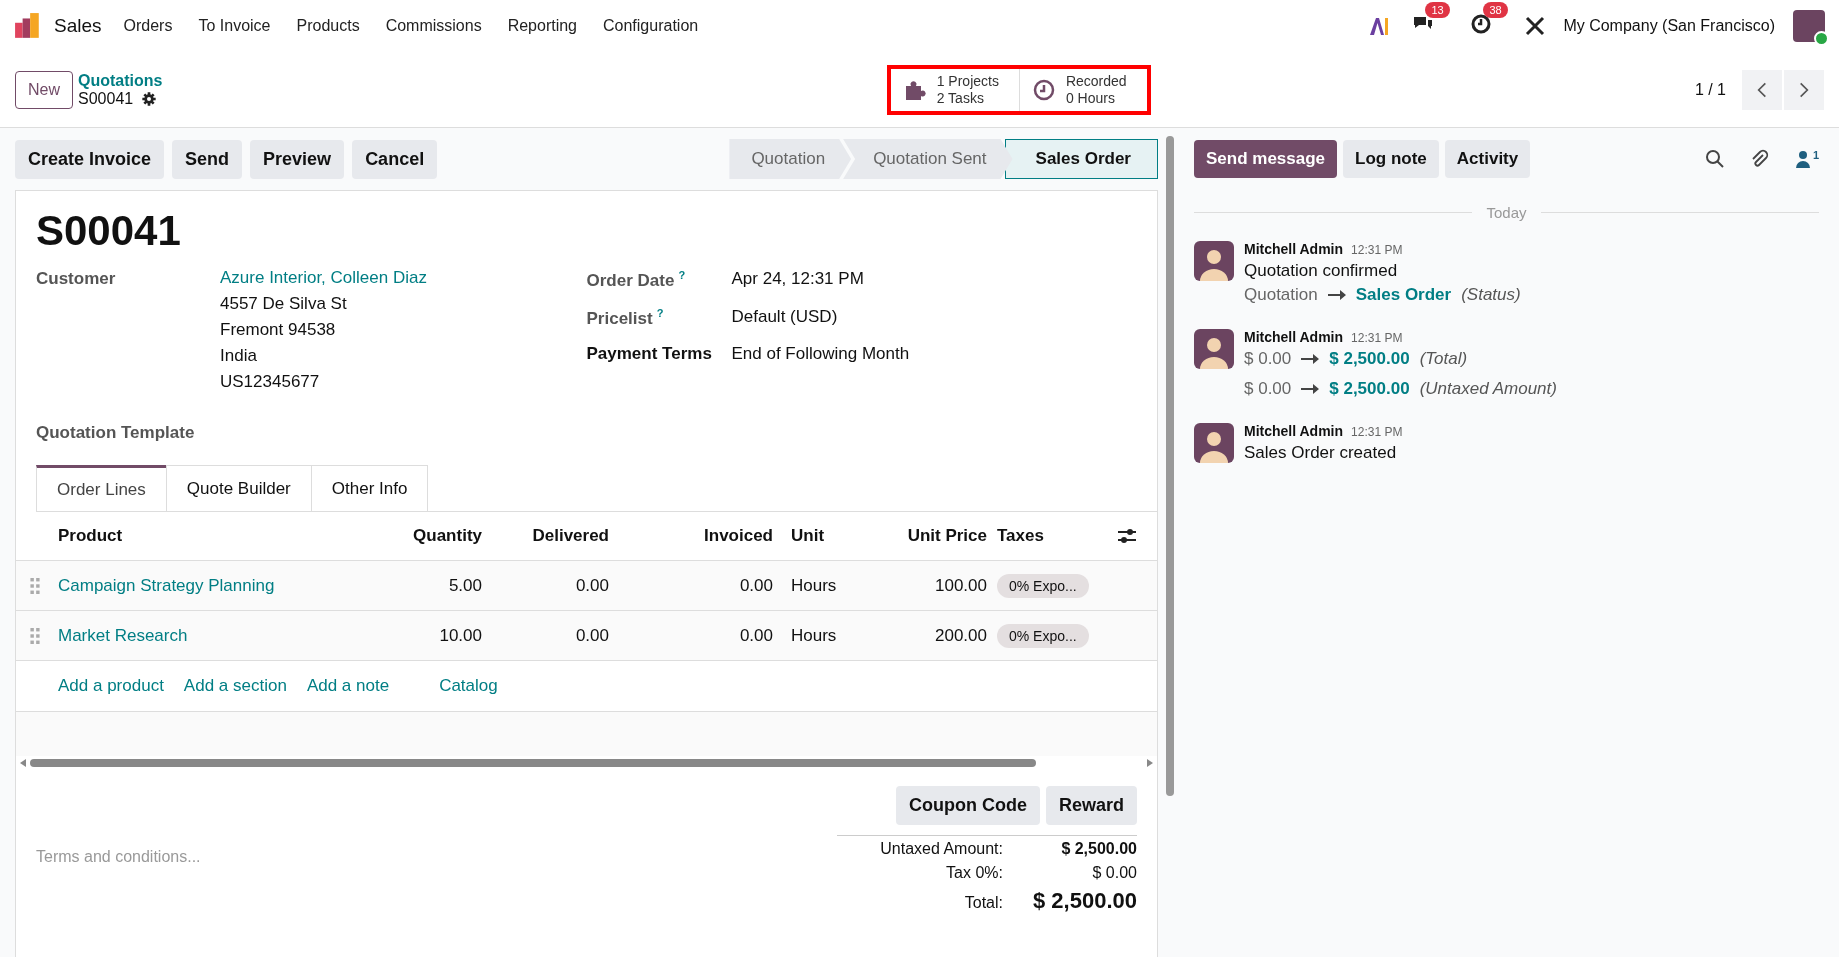 This screenshot has width=1839, height=957. What do you see at coordinates (225, 635) in the screenshot?
I see `product-link: Market Research` at bounding box center [225, 635].